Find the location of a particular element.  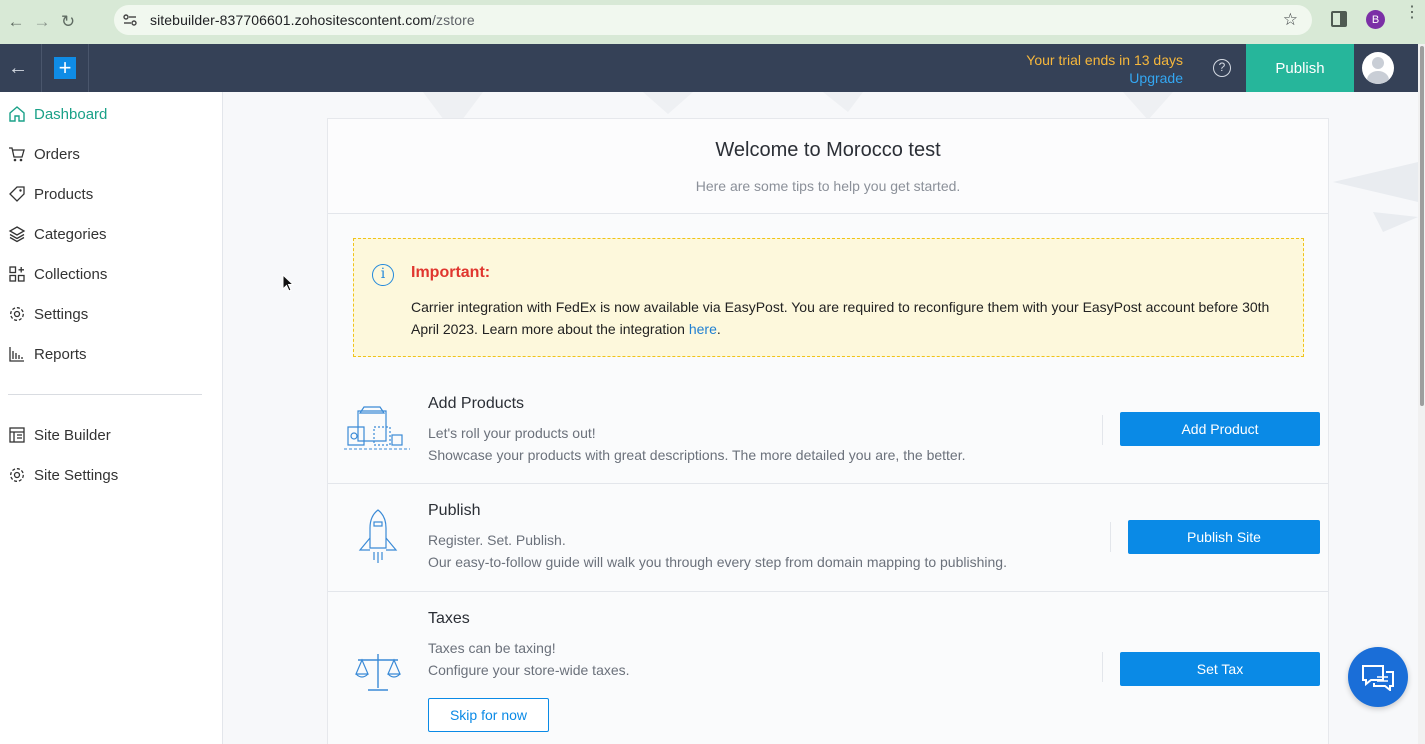

back-icon: ← is located at coordinates (18, 68).